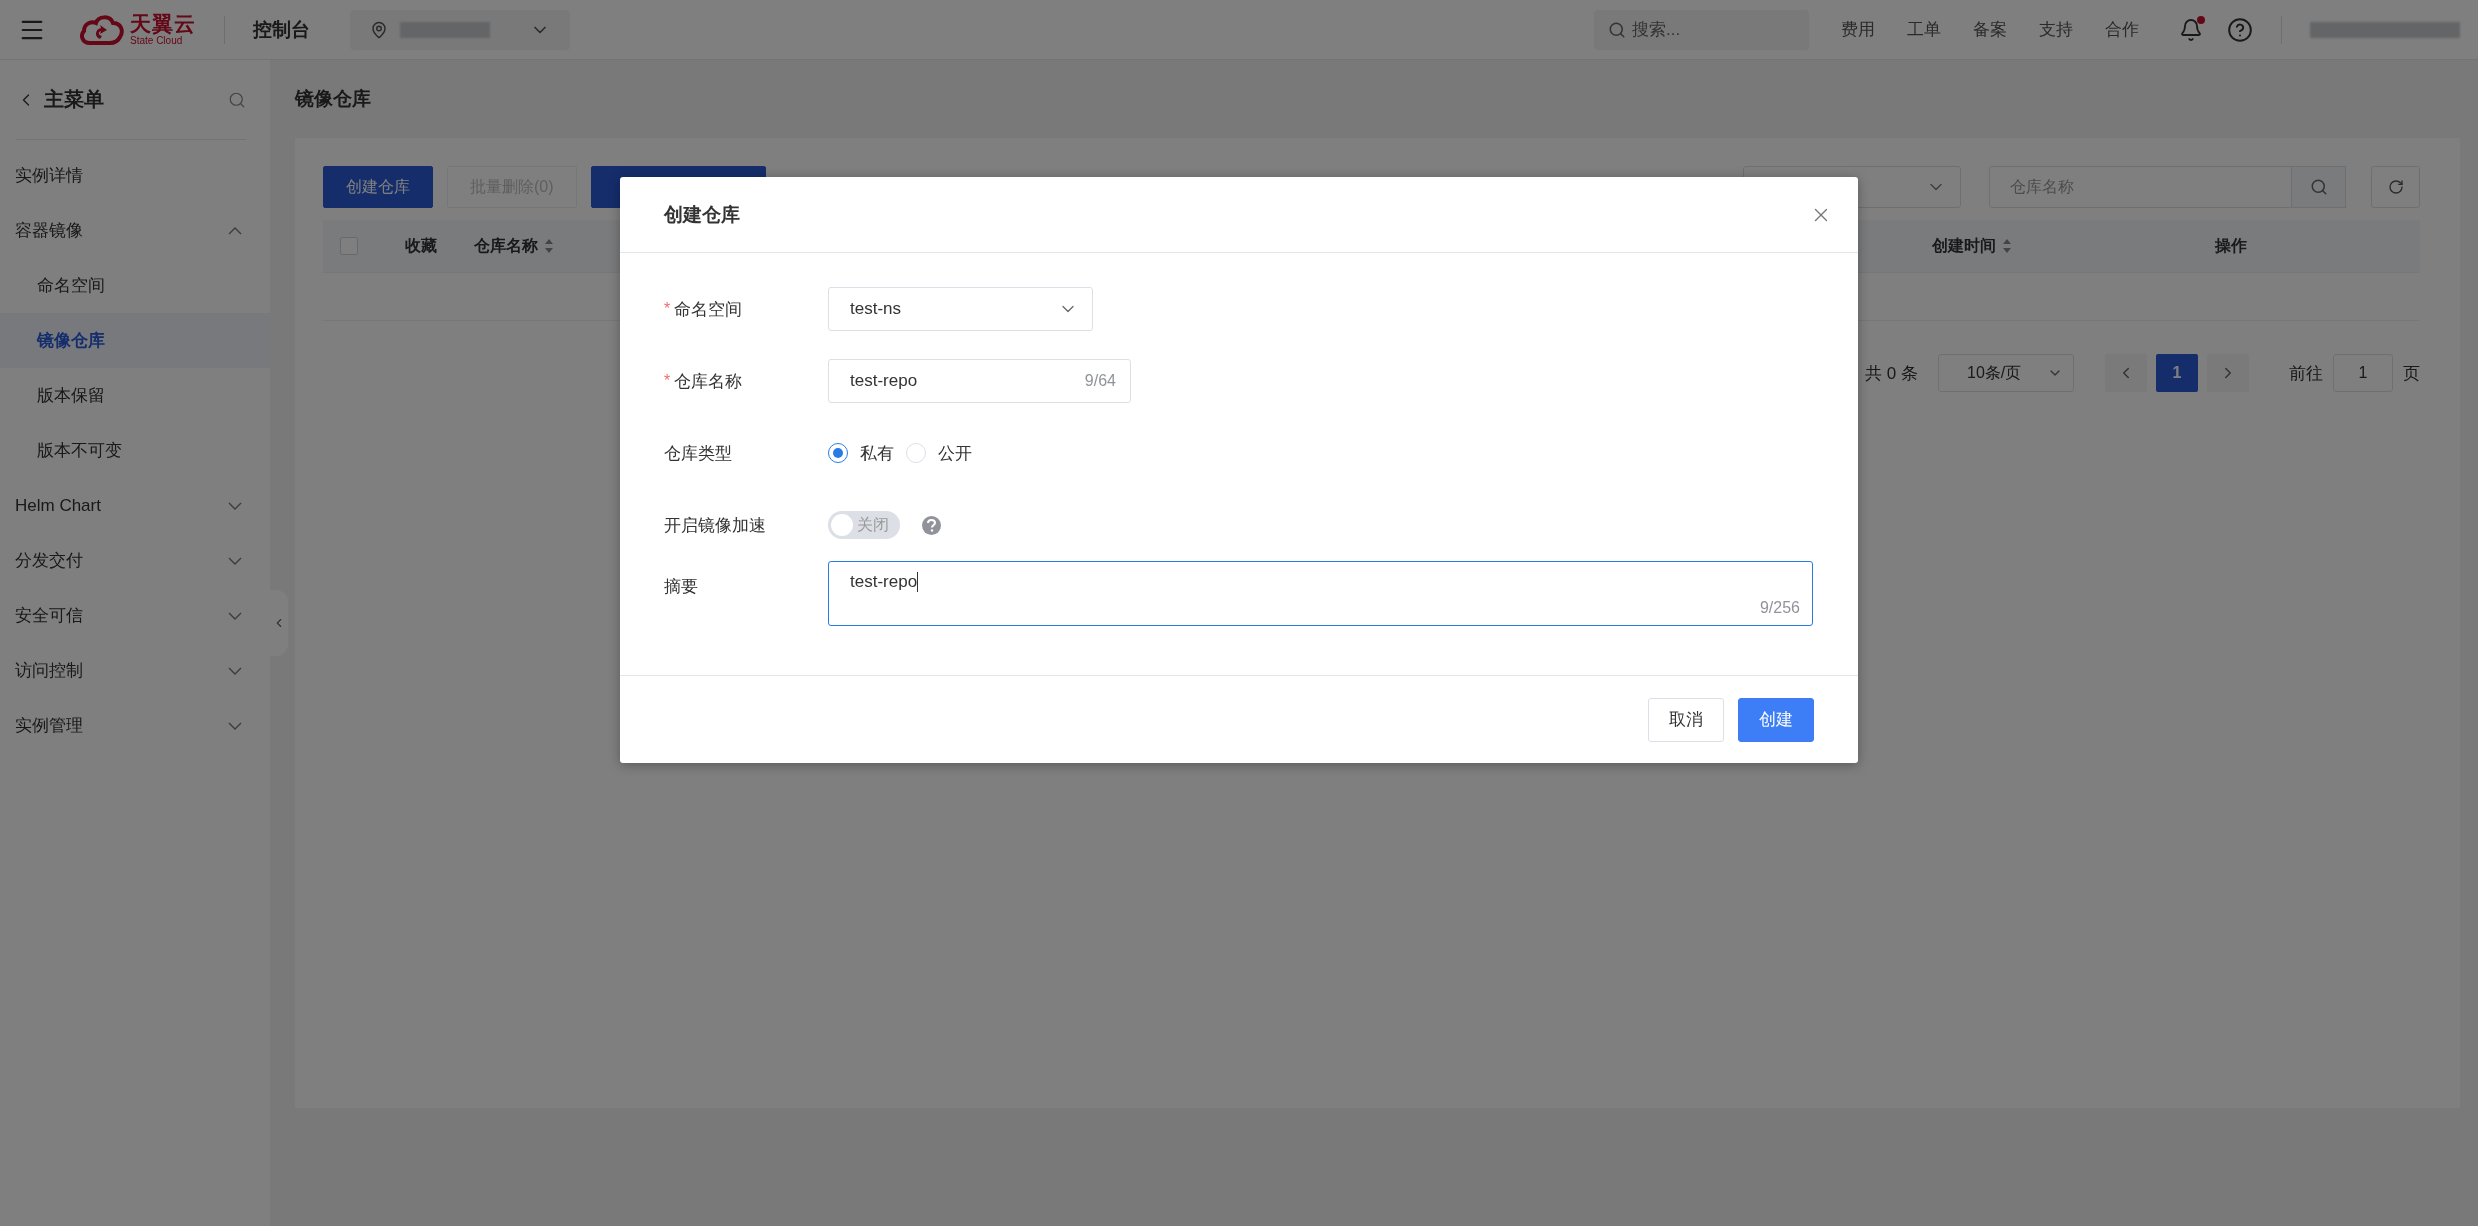 This screenshot has width=2478, height=1226. I want to click on nav-link: 支持, so click(2056, 29).